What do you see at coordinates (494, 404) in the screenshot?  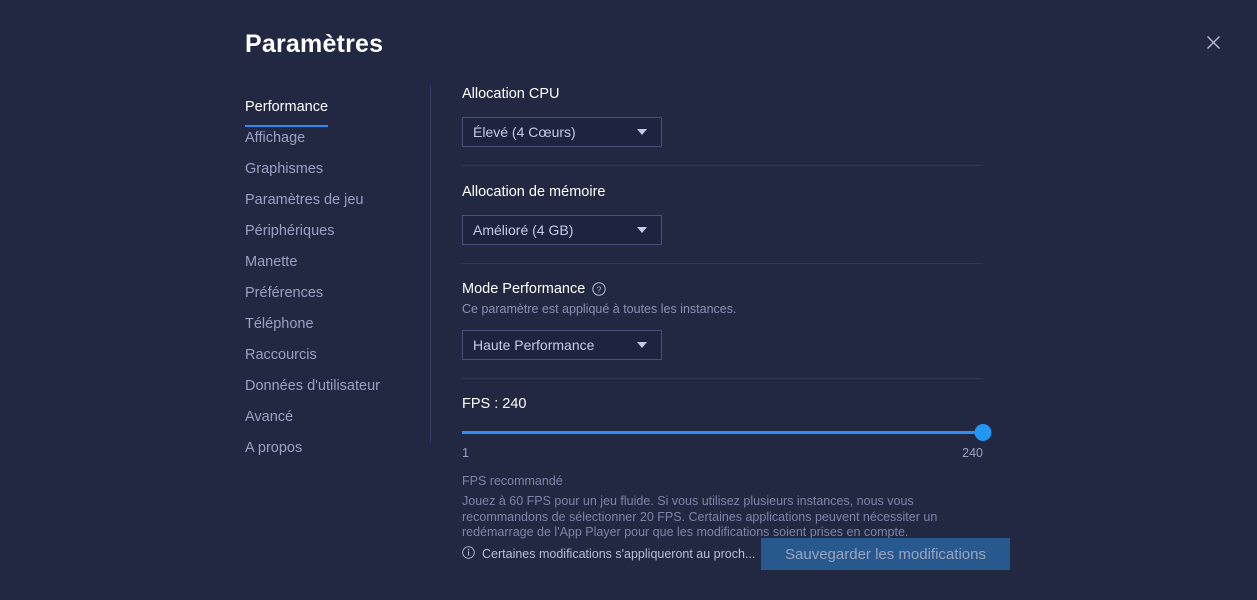 I see `fps-value-label: FPS : 240` at bounding box center [494, 404].